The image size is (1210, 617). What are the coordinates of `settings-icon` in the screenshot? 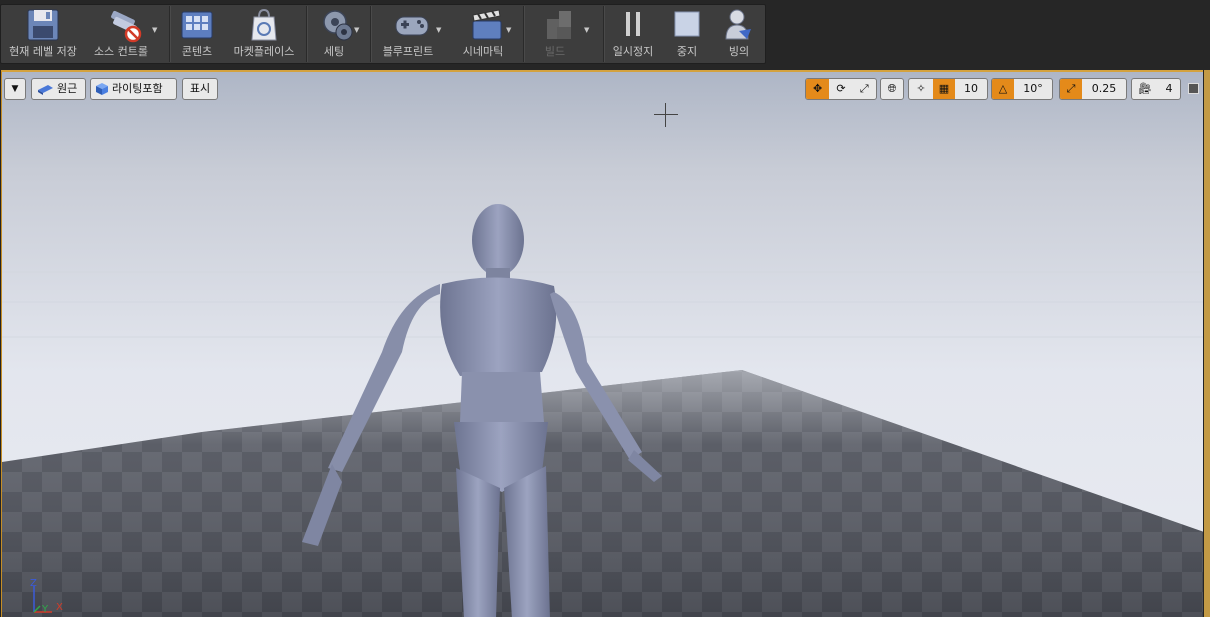 It's located at (338, 25).